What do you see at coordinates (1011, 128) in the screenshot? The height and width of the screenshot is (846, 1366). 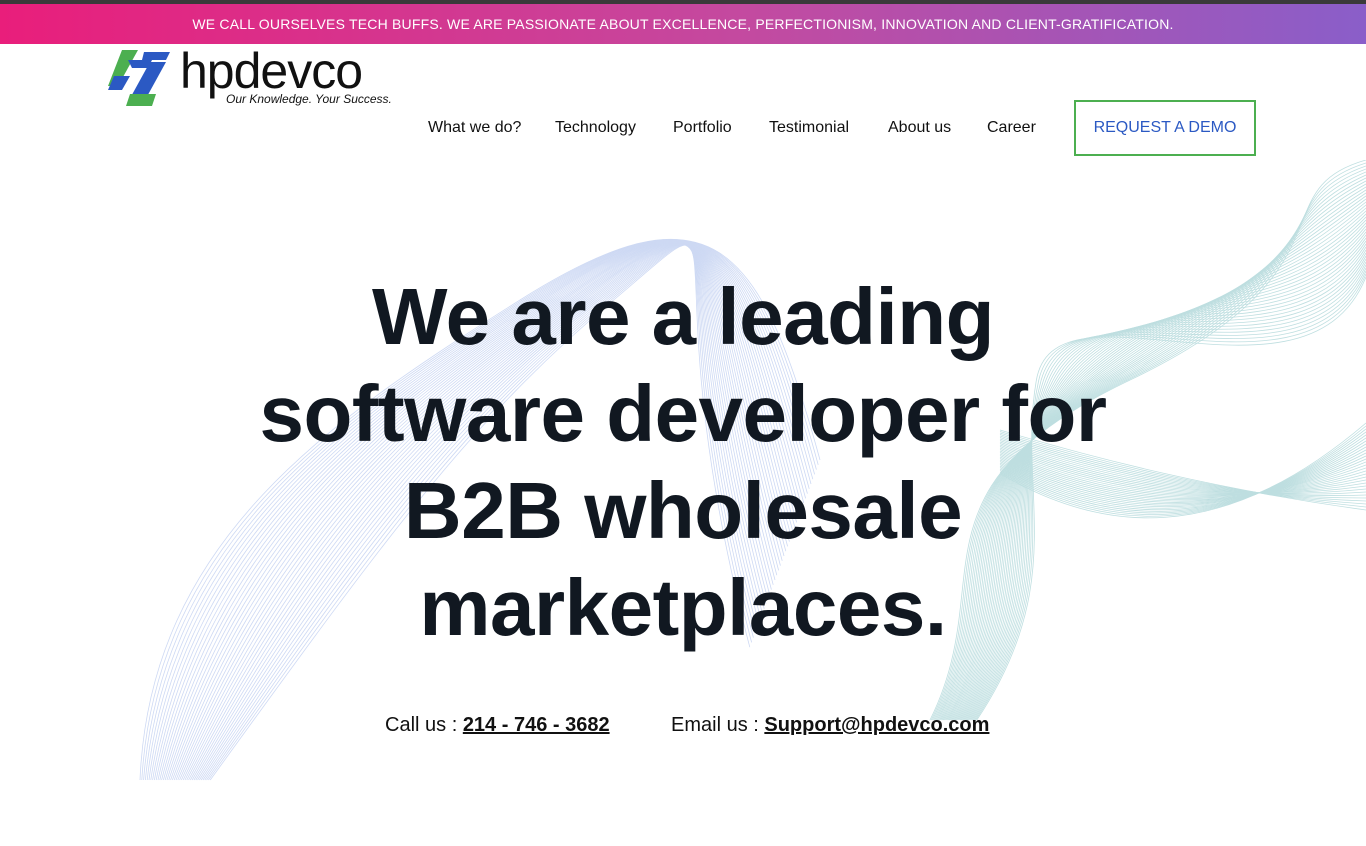 I see `nav-item-career: Career` at bounding box center [1011, 128].